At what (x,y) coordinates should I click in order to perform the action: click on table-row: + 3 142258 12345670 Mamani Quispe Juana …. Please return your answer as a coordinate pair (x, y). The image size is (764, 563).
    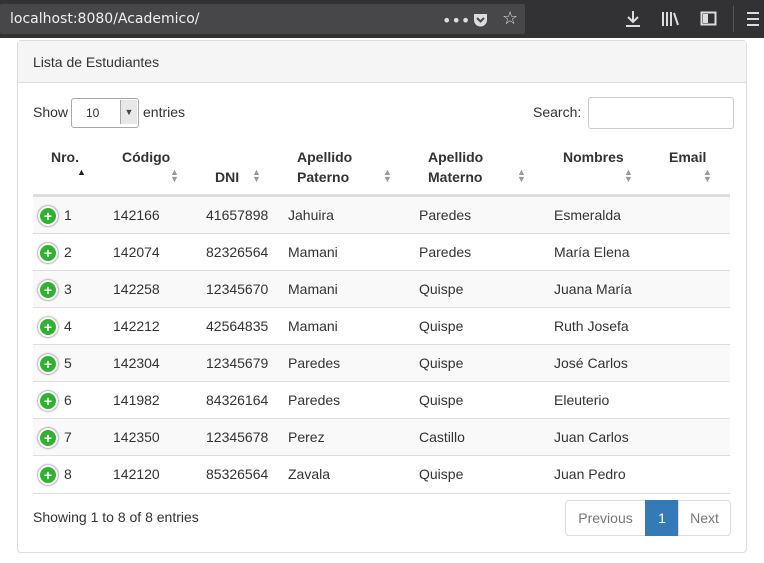
    Looking at the image, I should click on (381, 289).